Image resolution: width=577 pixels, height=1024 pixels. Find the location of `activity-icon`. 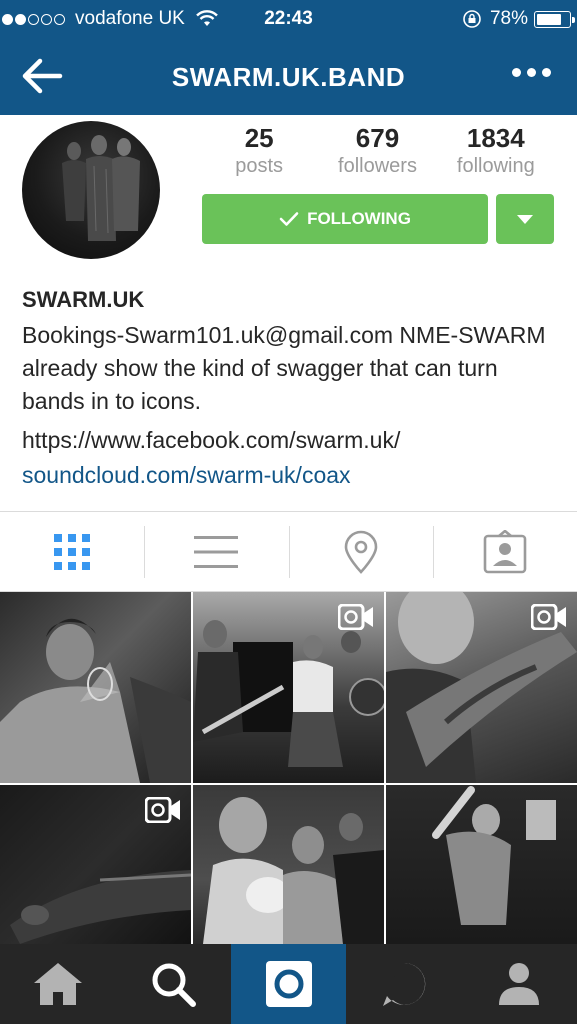

activity-icon is located at coordinates (404, 984).